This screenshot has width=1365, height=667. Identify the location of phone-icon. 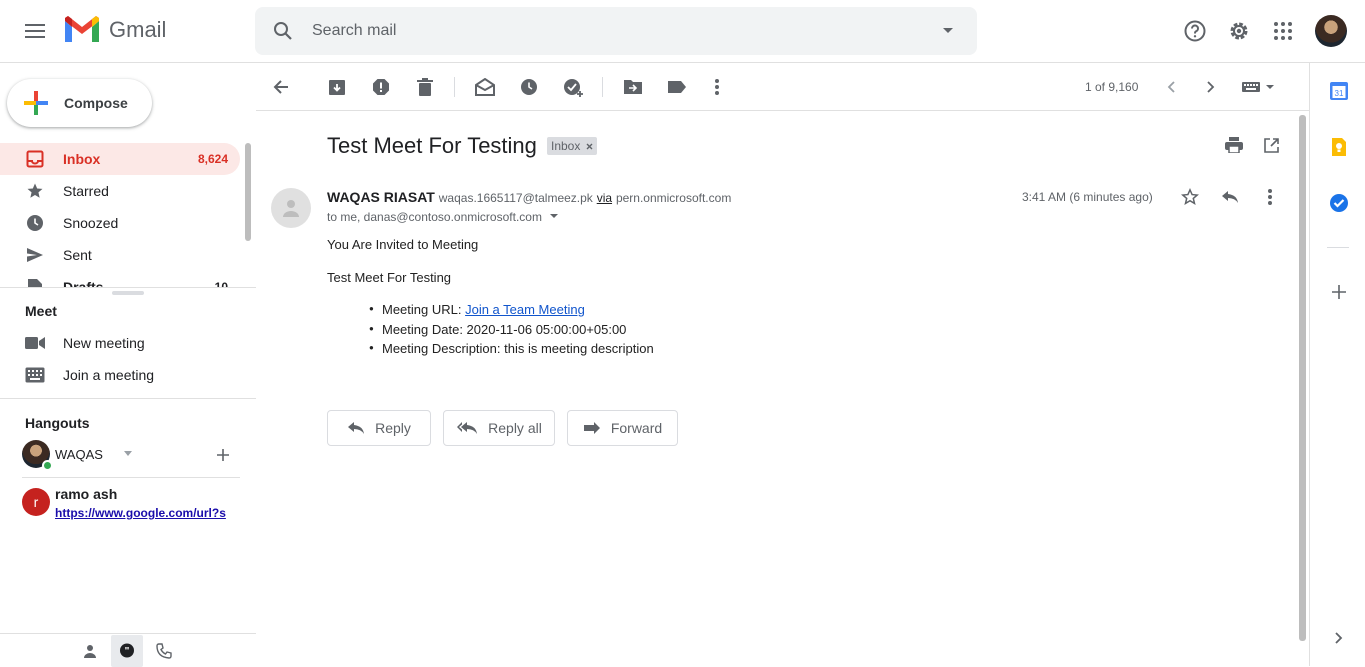
(164, 651).